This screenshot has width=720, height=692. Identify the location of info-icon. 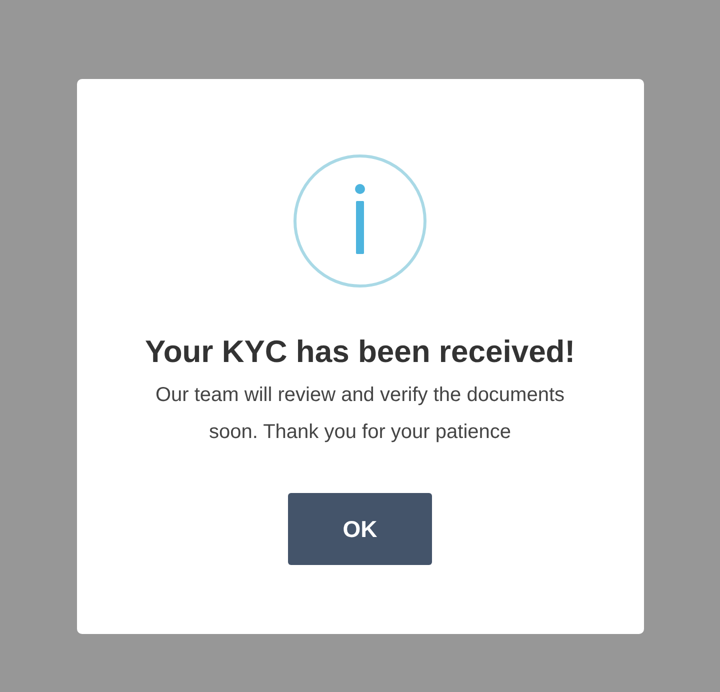
(360, 221).